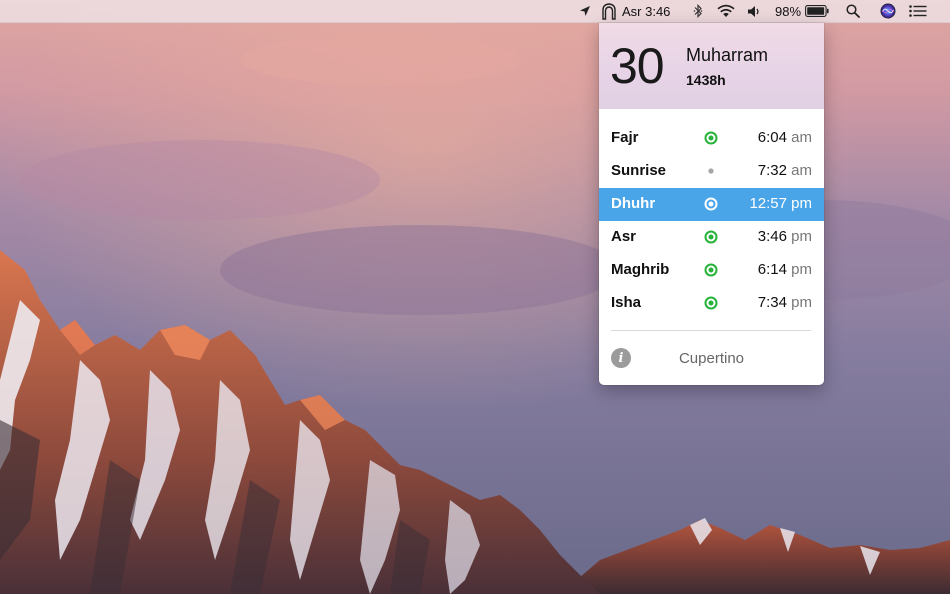 Image resolution: width=950 pixels, height=594 pixels. Describe the element at coordinates (637, 66) in the screenshot. I see `hijri-day: 30` at that location.